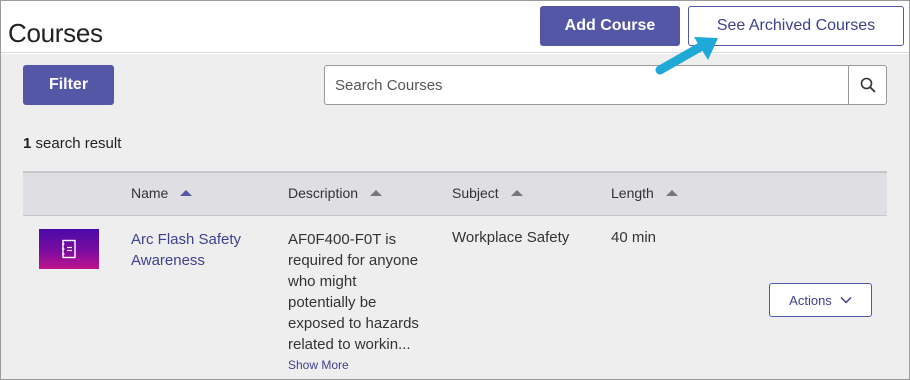 This screenshot has height=380, width=910. What do you see at coordinates (846, 300) in the screenshot?
I see `chevron-down-icon` at bounding box center [846, 300].